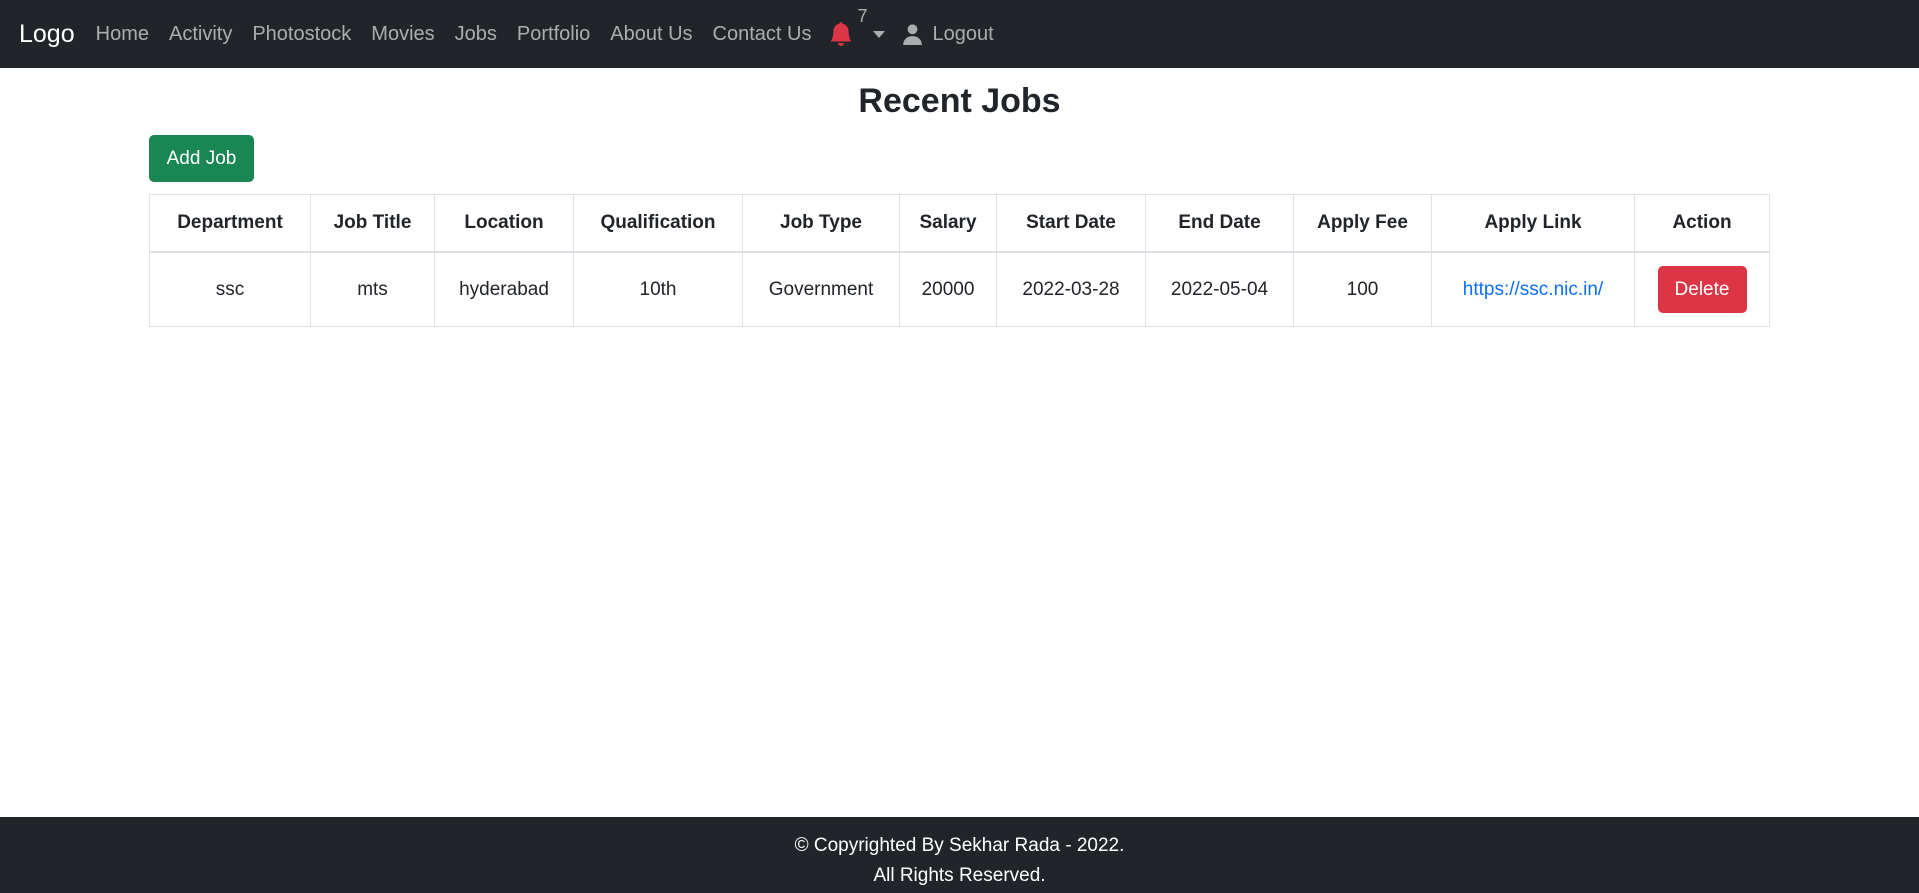 The width and height of the screenshot is (1919, 893). I want to click on cell-location: hyderabad, so click(504, 289).